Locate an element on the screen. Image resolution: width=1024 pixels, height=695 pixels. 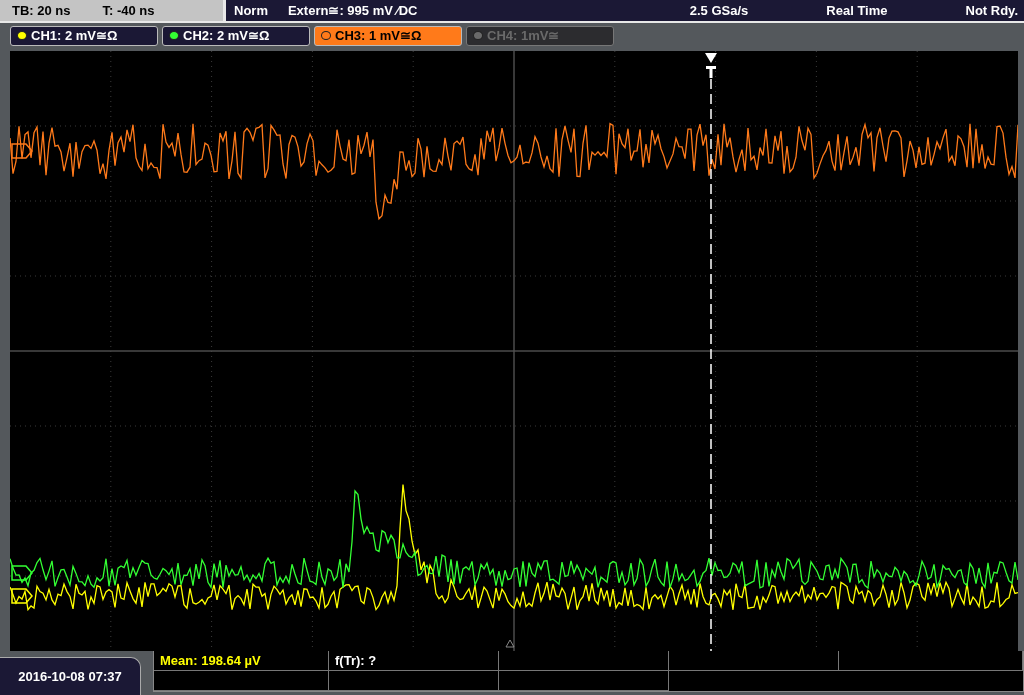
time-reference-icon is located at coordinates (510, 643).